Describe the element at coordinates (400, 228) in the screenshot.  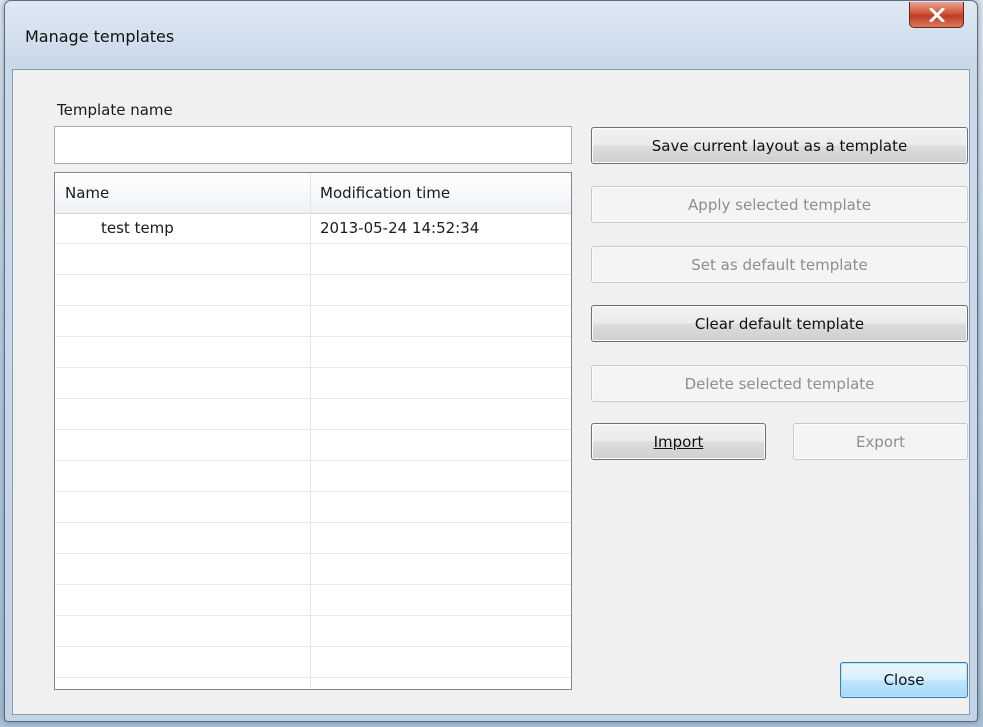
I see `list-item-modification-time: 2013-05-24 14:52:34` at that location.